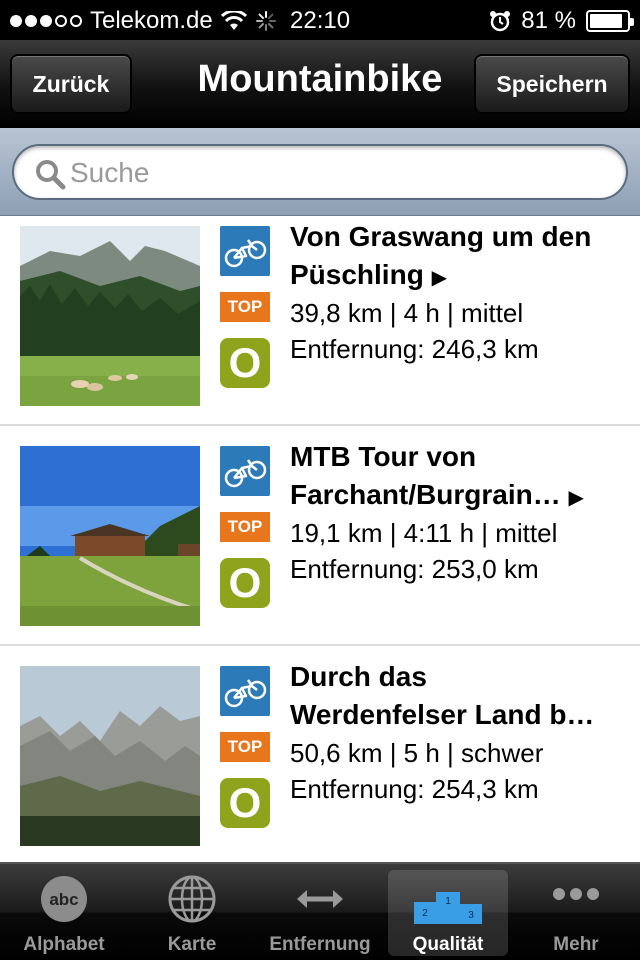 The width and height of the screenshot is (640, 960). Describe the element at coordinates (46, 21) in the screenshot. I see `signal-strength-icon` at that location.